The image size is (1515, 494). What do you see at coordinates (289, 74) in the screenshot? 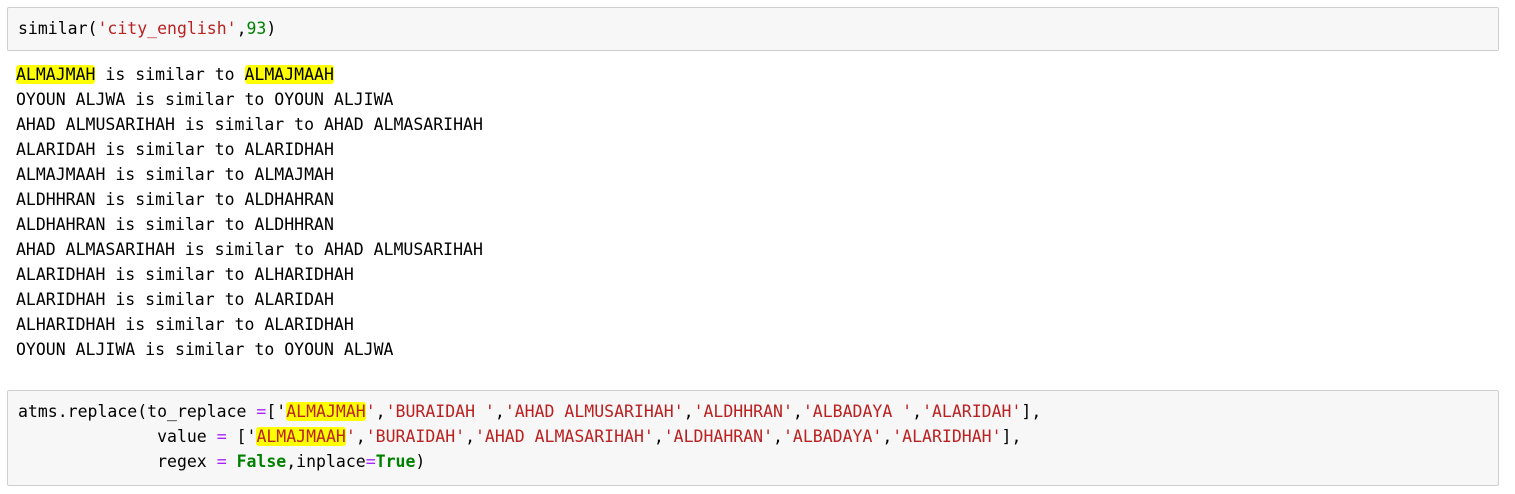
I see `highlighted-text: ALMAJMAAH` at bounding box center [289, 74].